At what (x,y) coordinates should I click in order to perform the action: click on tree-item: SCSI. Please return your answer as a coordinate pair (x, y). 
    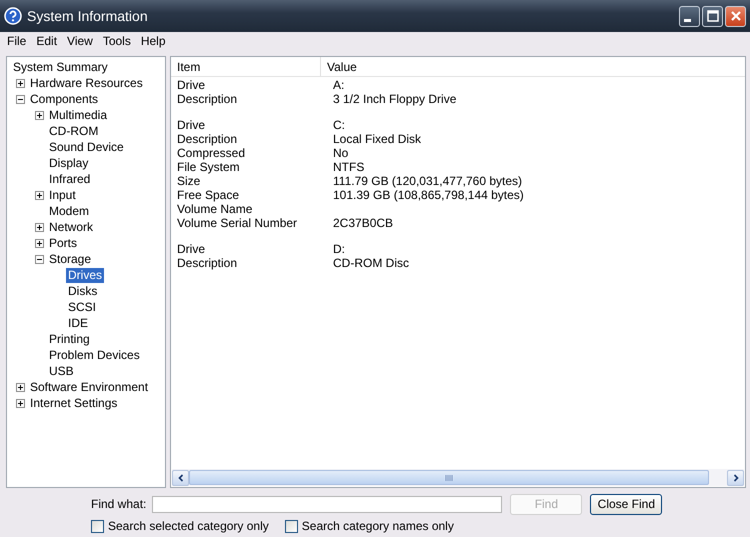
    Looking at the image, I should click on (82, 307).